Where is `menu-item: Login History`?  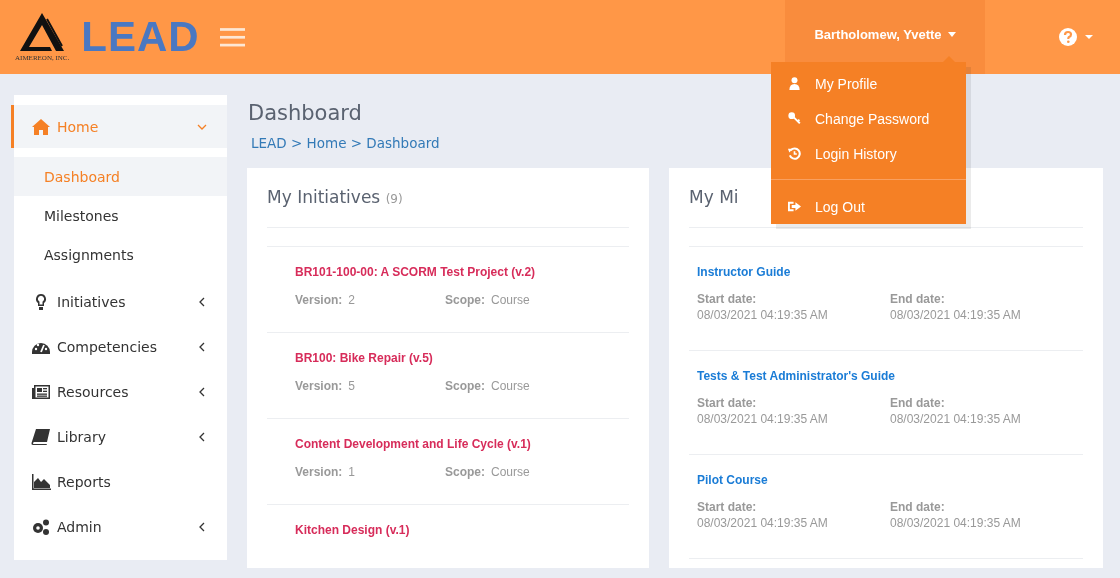 menu-item: Login History is located at coordinates (868, 153).